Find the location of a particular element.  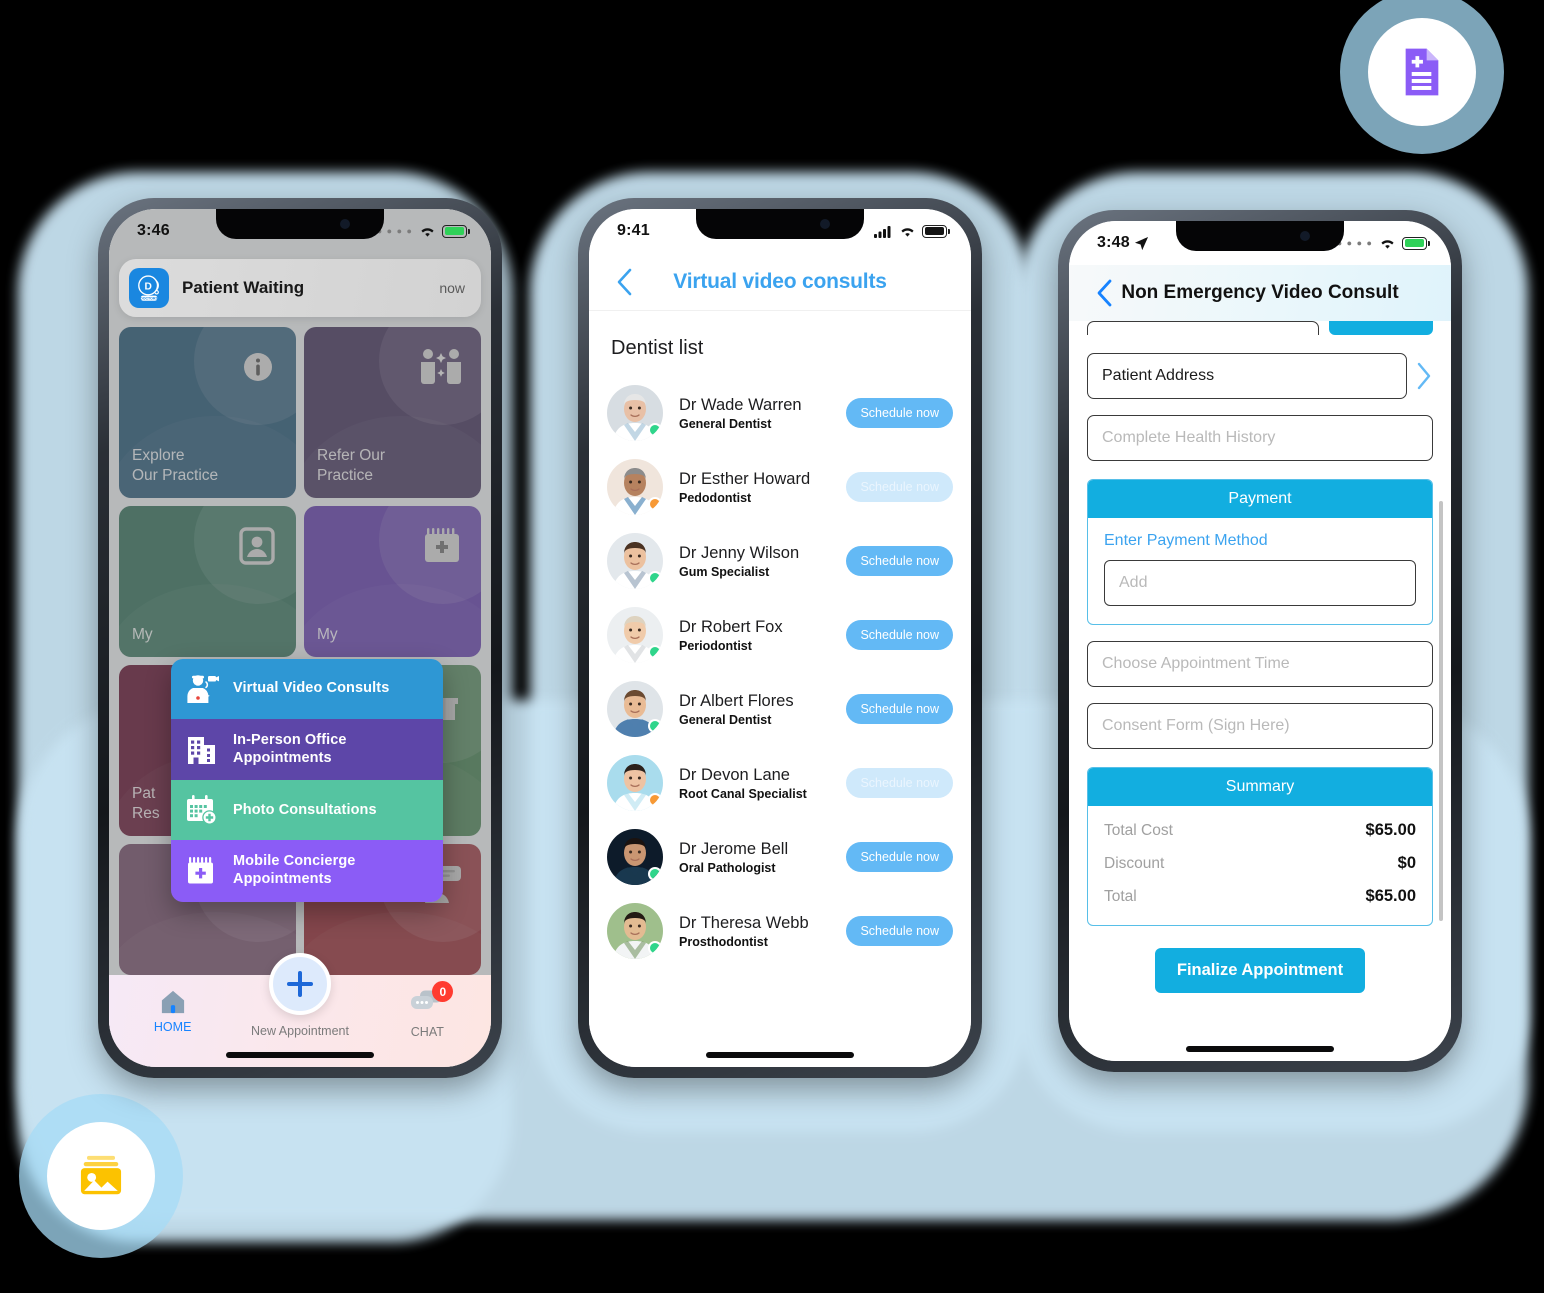

summary-row: Total $65.00 is located at coordinates (1260, 896).